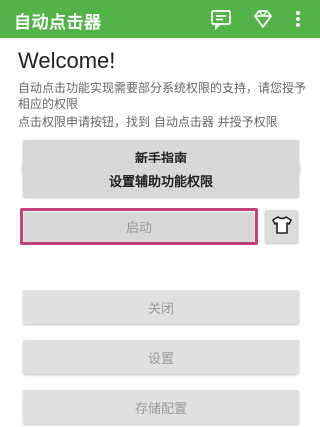  Describe the element at coordinates (298, 19) in the screenshot. I see `more-vert-icon` at that location.